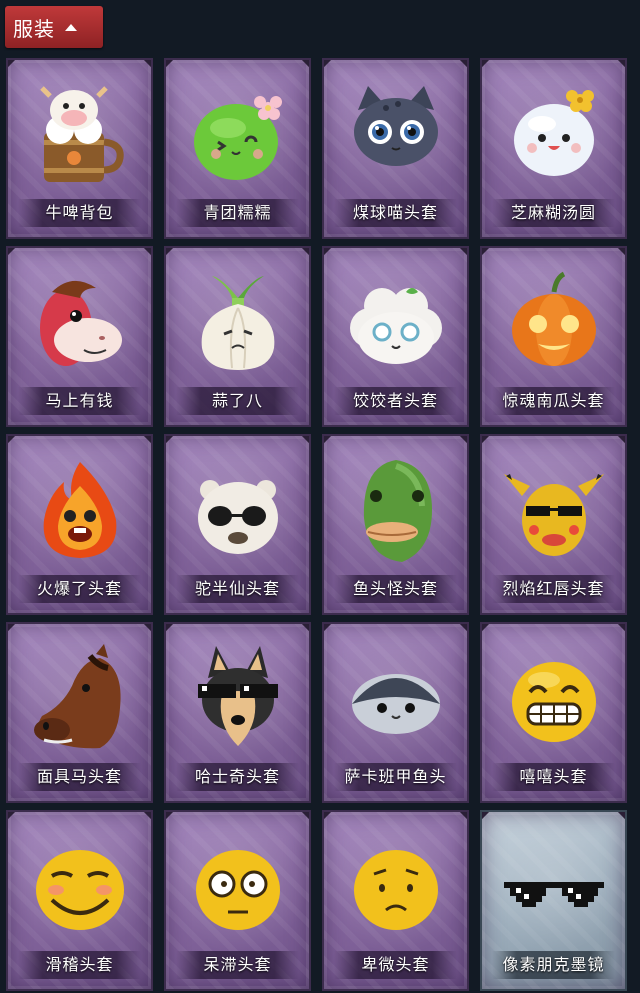 The width and height of the screenshot is (640, 993). I want to click on chevron-up-icon, so click(71, 27).